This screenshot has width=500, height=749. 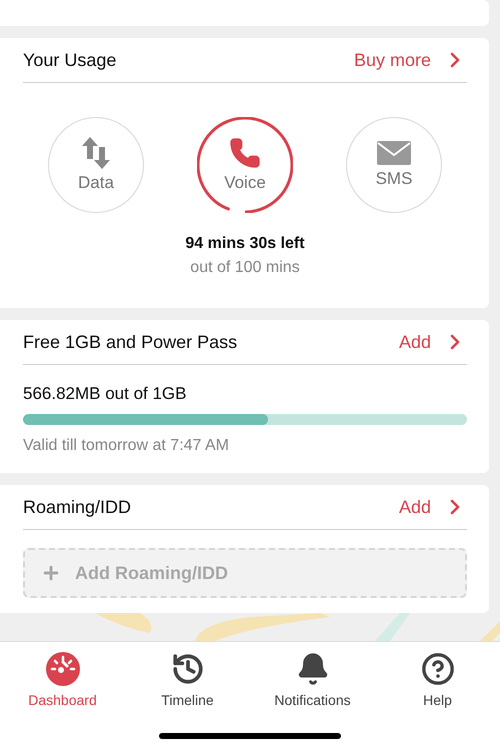 What do you see at coordinates (96, 153) in the screenshot?
I see `arrows-icon` at bounding box center [96, 153].